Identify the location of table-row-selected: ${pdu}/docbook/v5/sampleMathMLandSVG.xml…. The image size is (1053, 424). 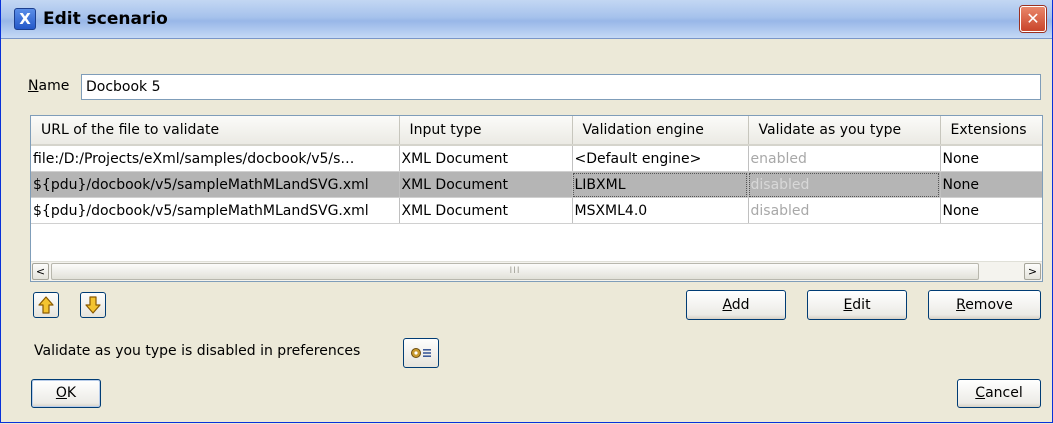
(536, 184).